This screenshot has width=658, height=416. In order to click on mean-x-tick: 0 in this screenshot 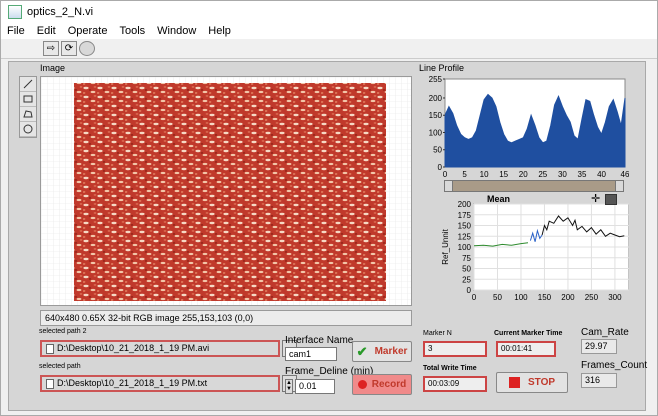, I will do `click(474, 297)`.